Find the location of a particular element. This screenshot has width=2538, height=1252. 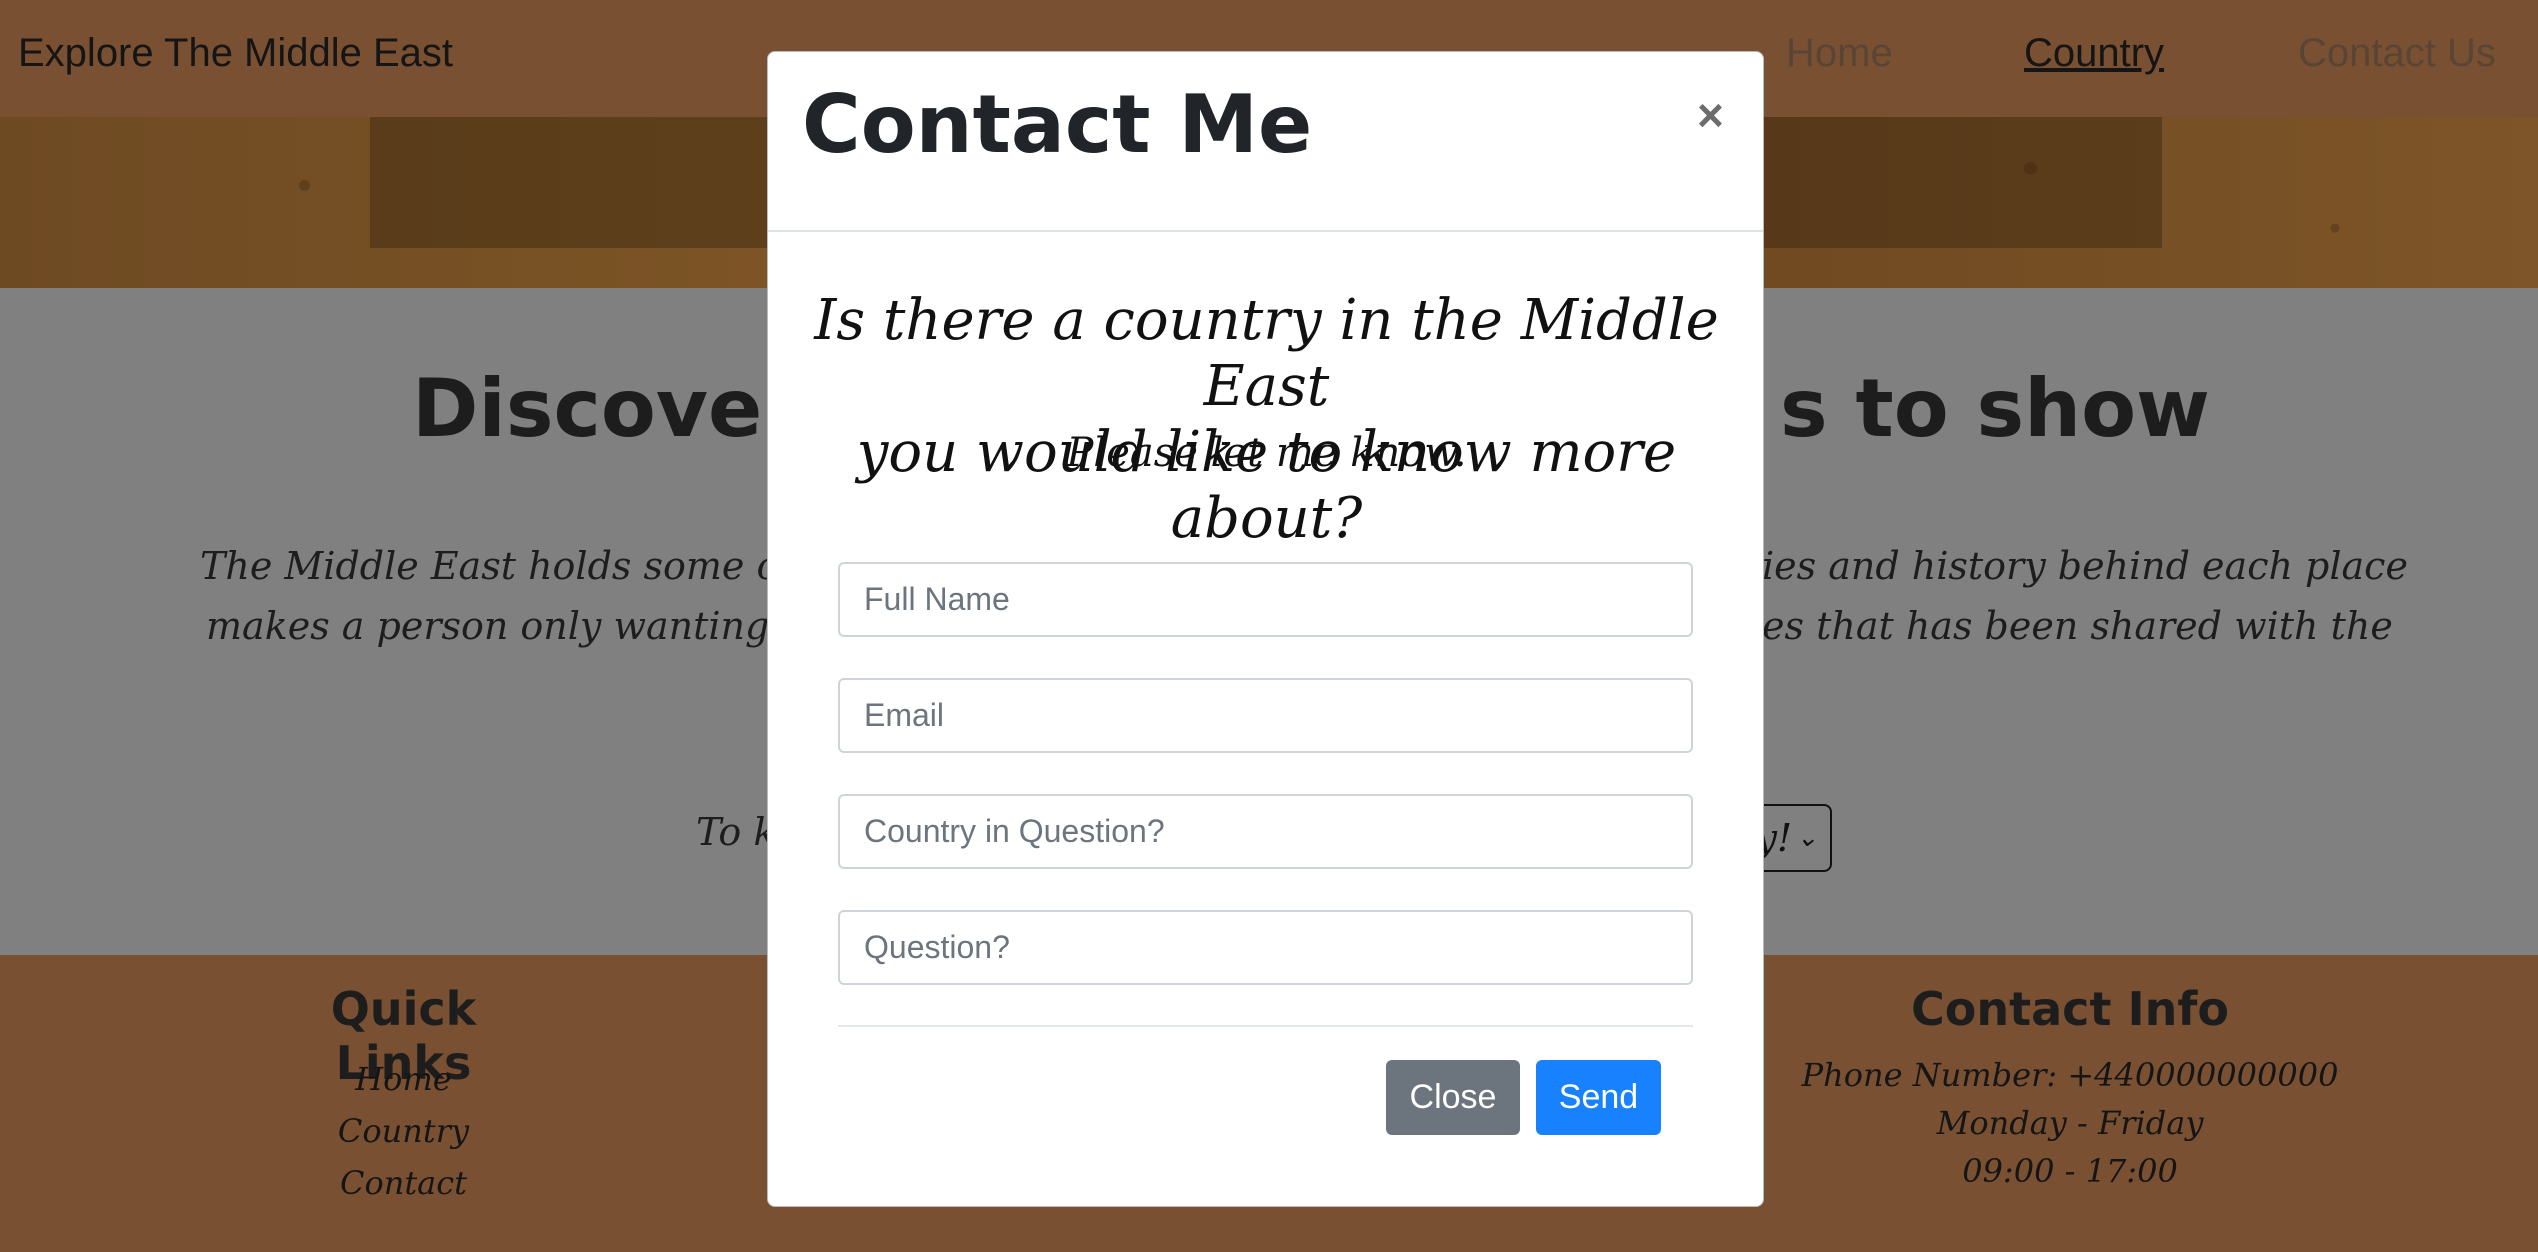

nav-contact-us: Contact Us is located at coordinates (2397, 53).